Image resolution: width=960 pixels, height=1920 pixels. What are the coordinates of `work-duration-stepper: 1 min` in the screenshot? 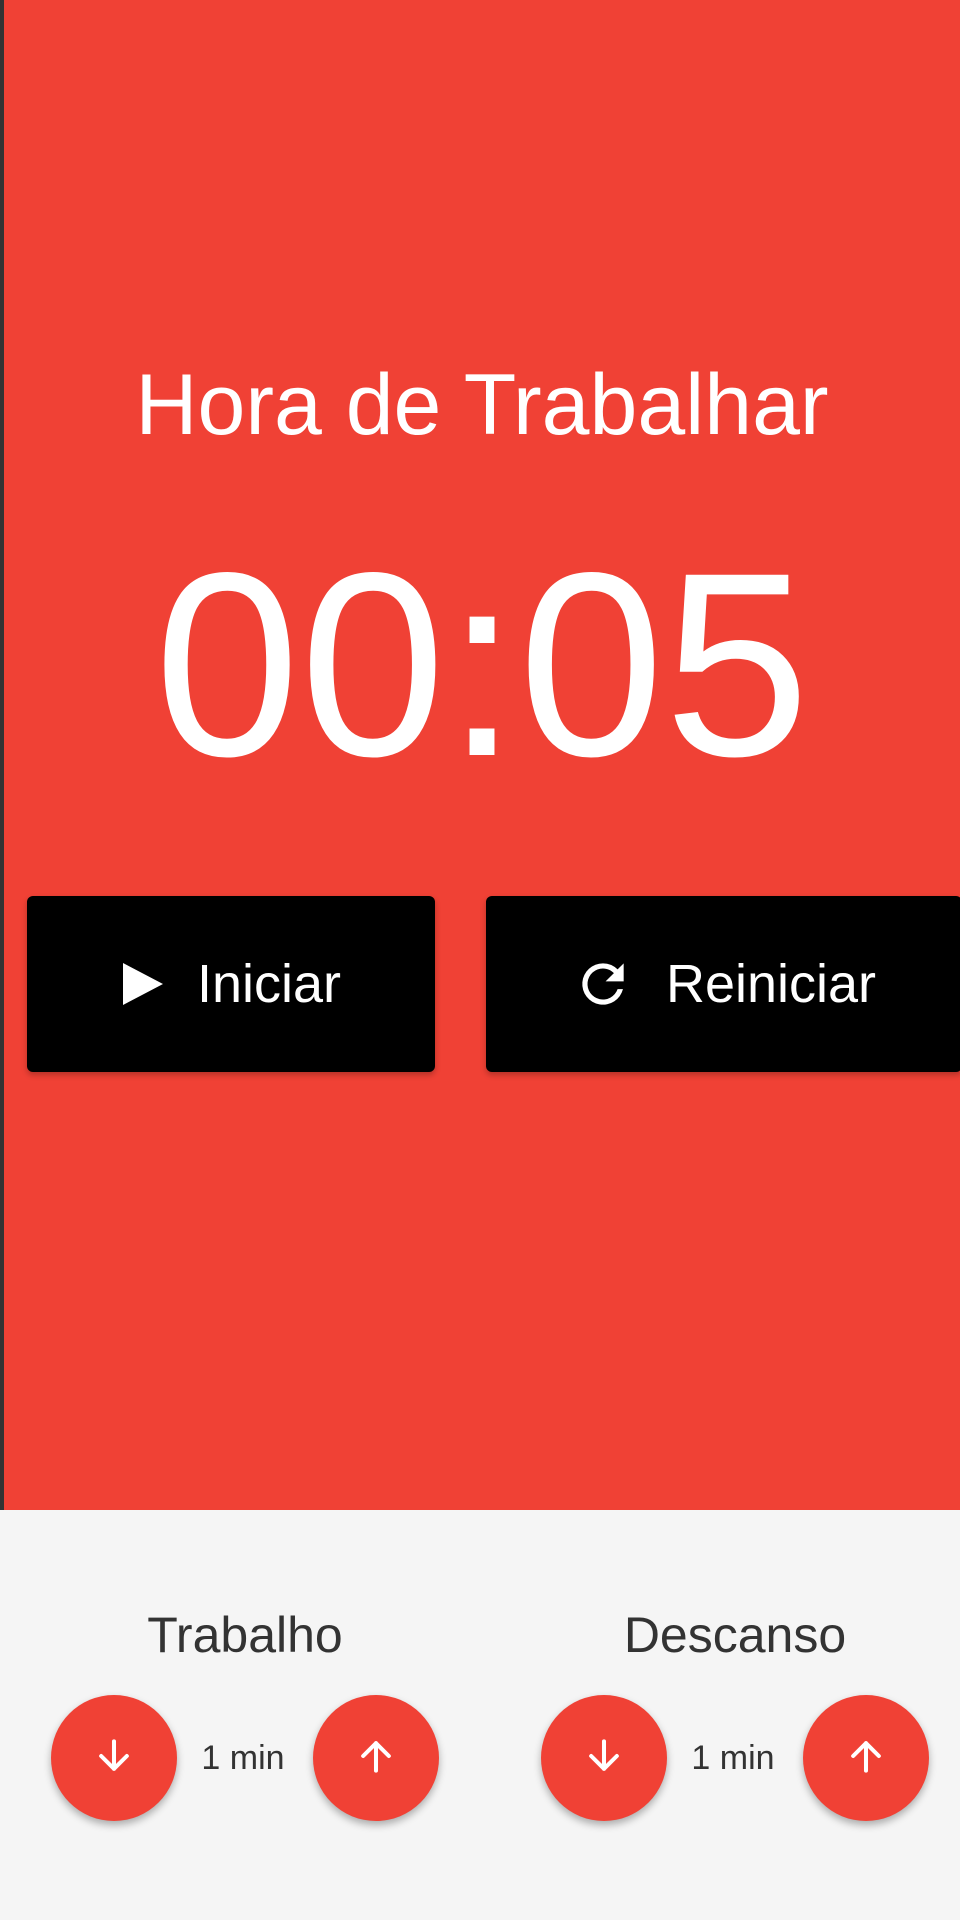 It's located at (245, 1760).